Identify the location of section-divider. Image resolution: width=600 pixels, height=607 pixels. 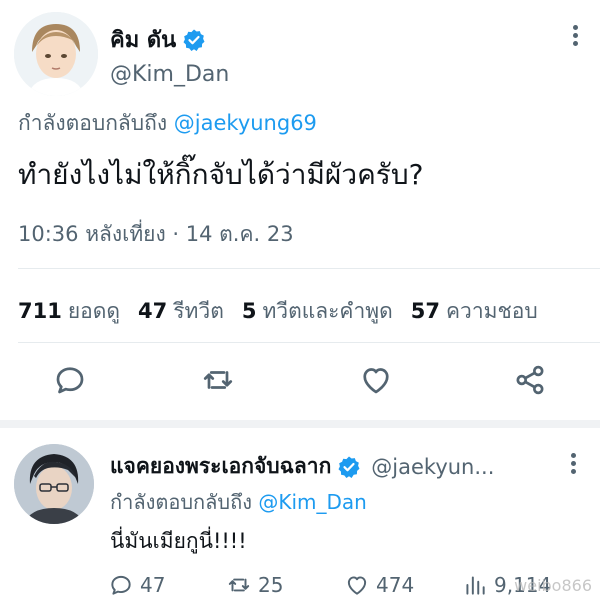
(300, 424).